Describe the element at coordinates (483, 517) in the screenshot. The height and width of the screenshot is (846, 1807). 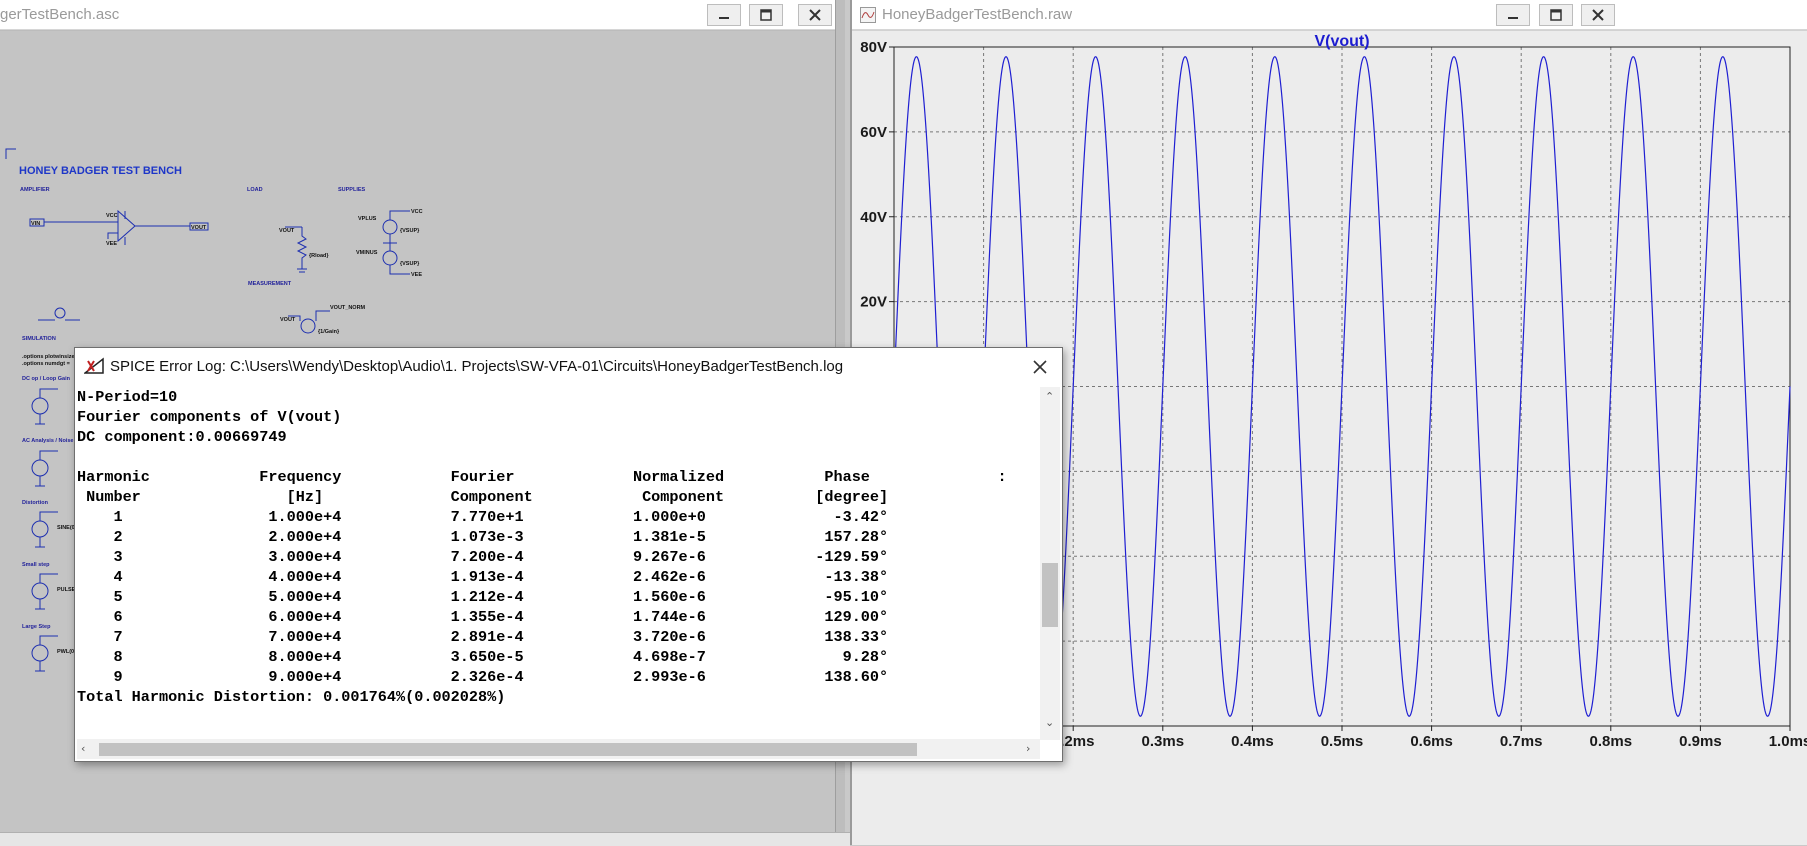
I see `log-line: 1 1.000e+4 7.770e+1 1.000e+0 -3.42°` at that location.